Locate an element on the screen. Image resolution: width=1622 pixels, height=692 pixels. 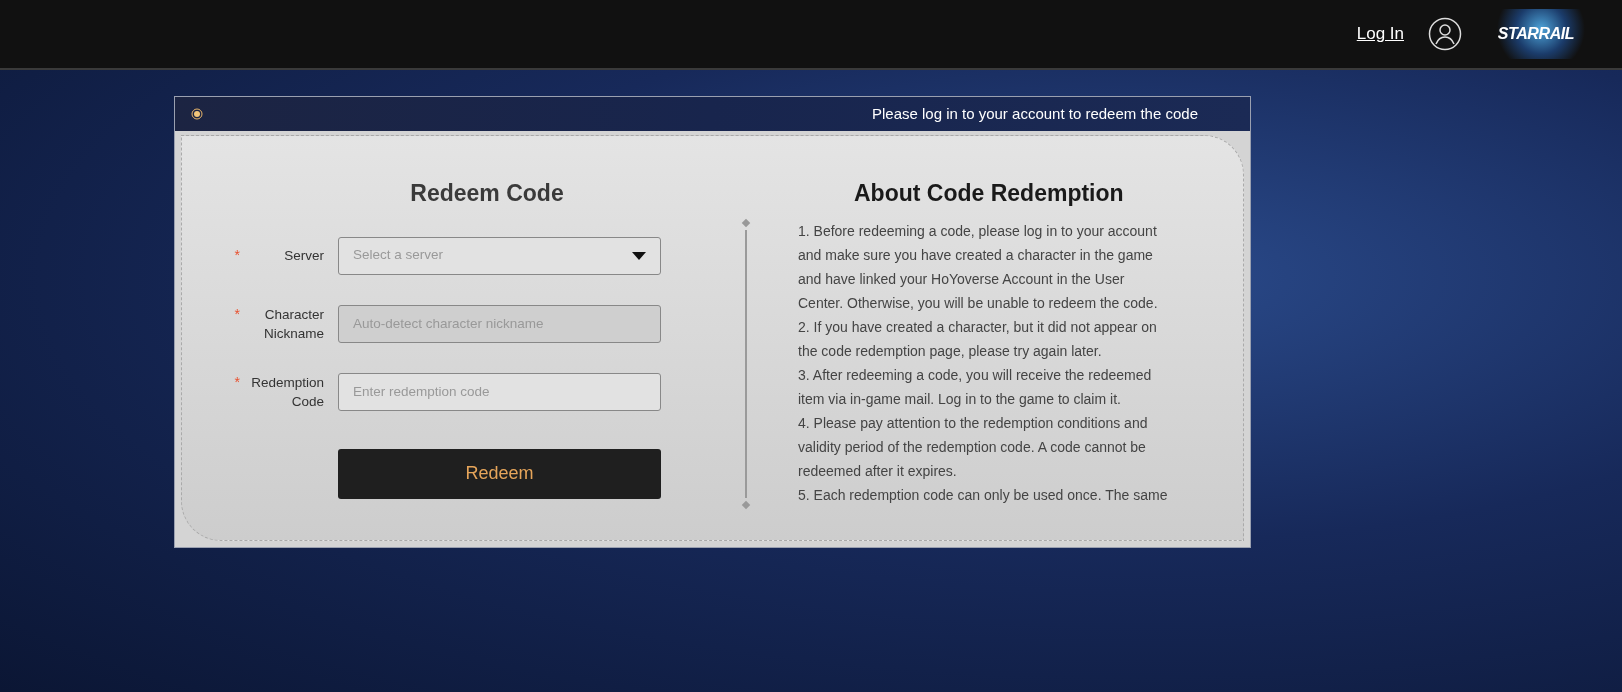
caret-icon is located at coordinates (639, 255).